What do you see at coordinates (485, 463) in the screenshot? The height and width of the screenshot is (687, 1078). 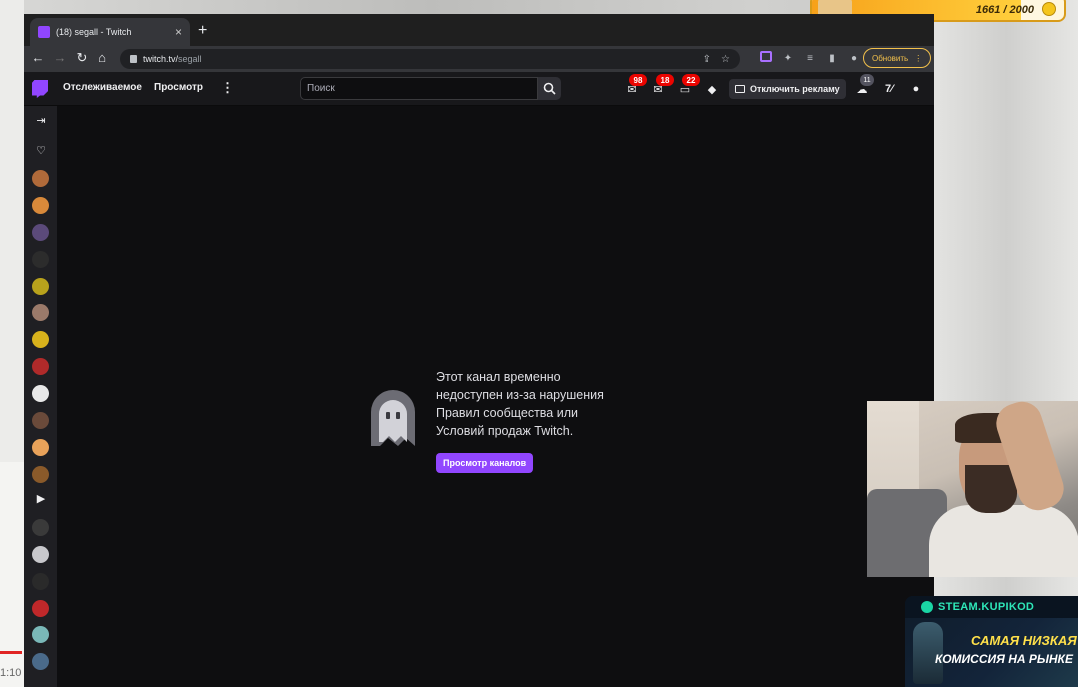 I see `browse-channels-button: Просмотр каналов` at bounding box center [485, 463].